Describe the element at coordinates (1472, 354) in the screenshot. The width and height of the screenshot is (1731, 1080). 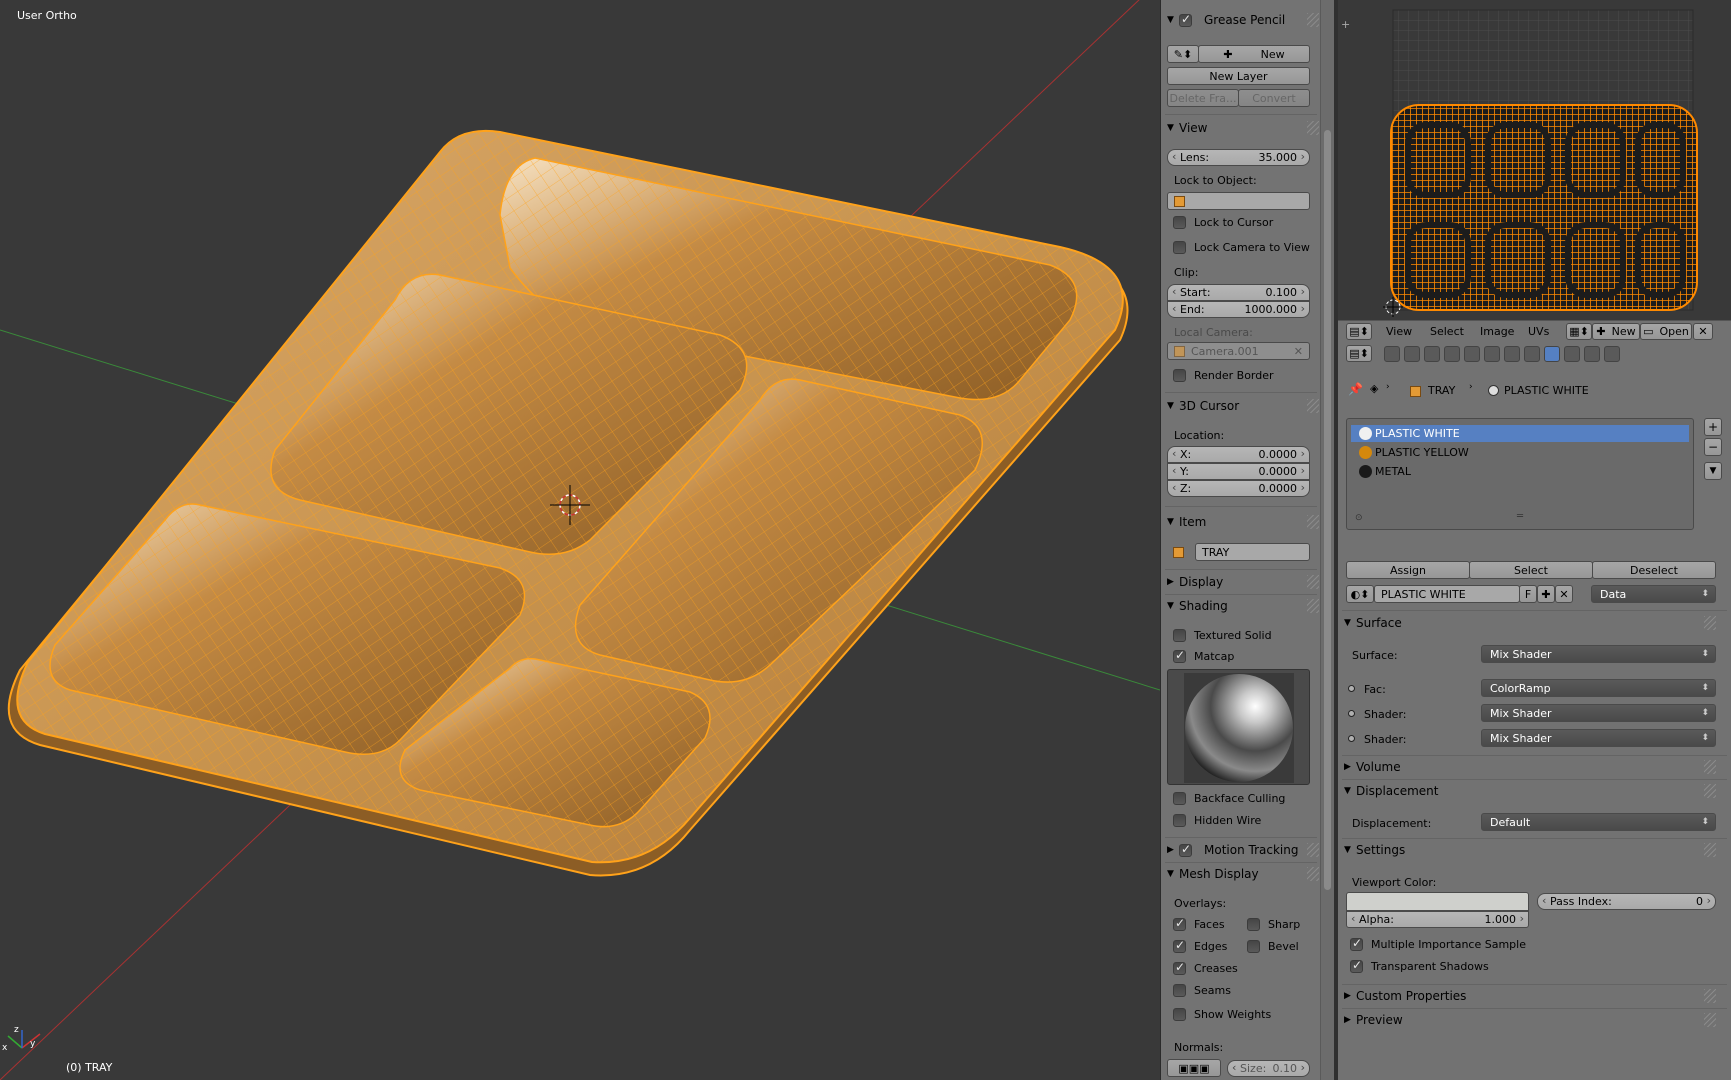
I see `tab-object-icon` at that location.